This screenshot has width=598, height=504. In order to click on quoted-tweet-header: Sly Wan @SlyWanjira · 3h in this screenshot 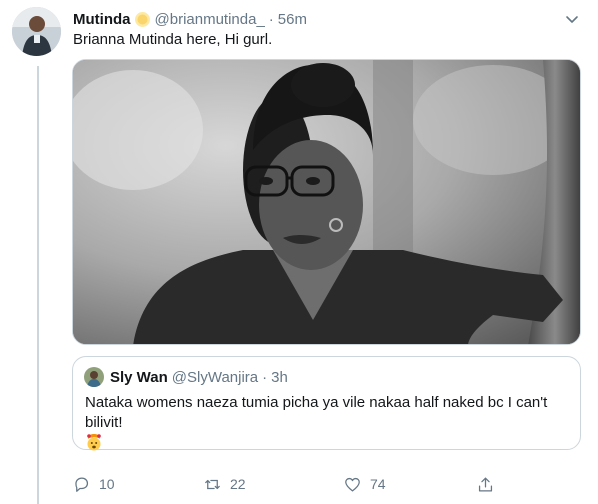, I will do `click(186, 377)`.